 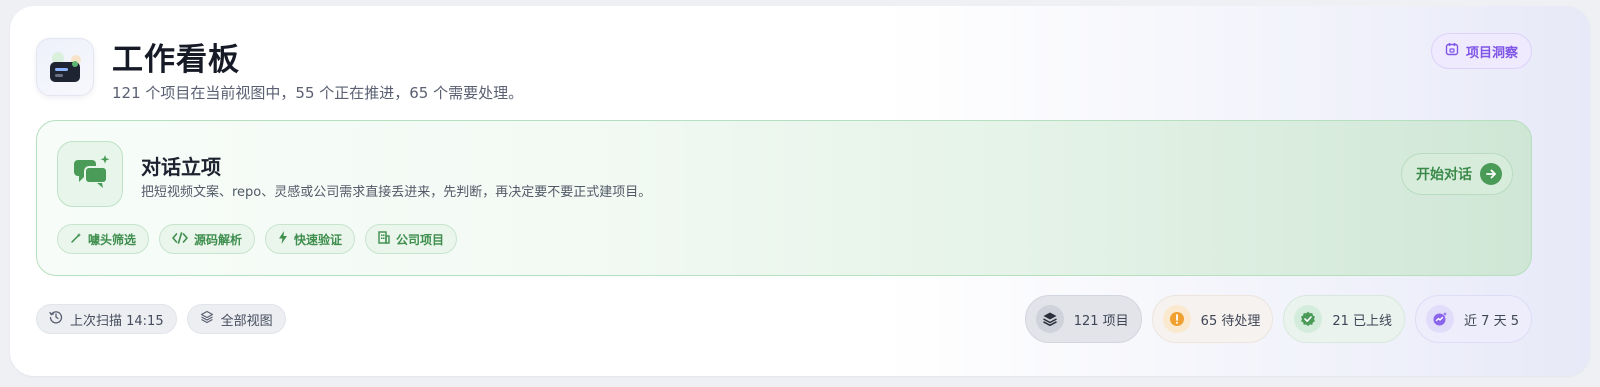 What do you see at coordinates (246, 321) in the screenshot?
I see `view-label: 全部视图` at bounding box center [246, 321].